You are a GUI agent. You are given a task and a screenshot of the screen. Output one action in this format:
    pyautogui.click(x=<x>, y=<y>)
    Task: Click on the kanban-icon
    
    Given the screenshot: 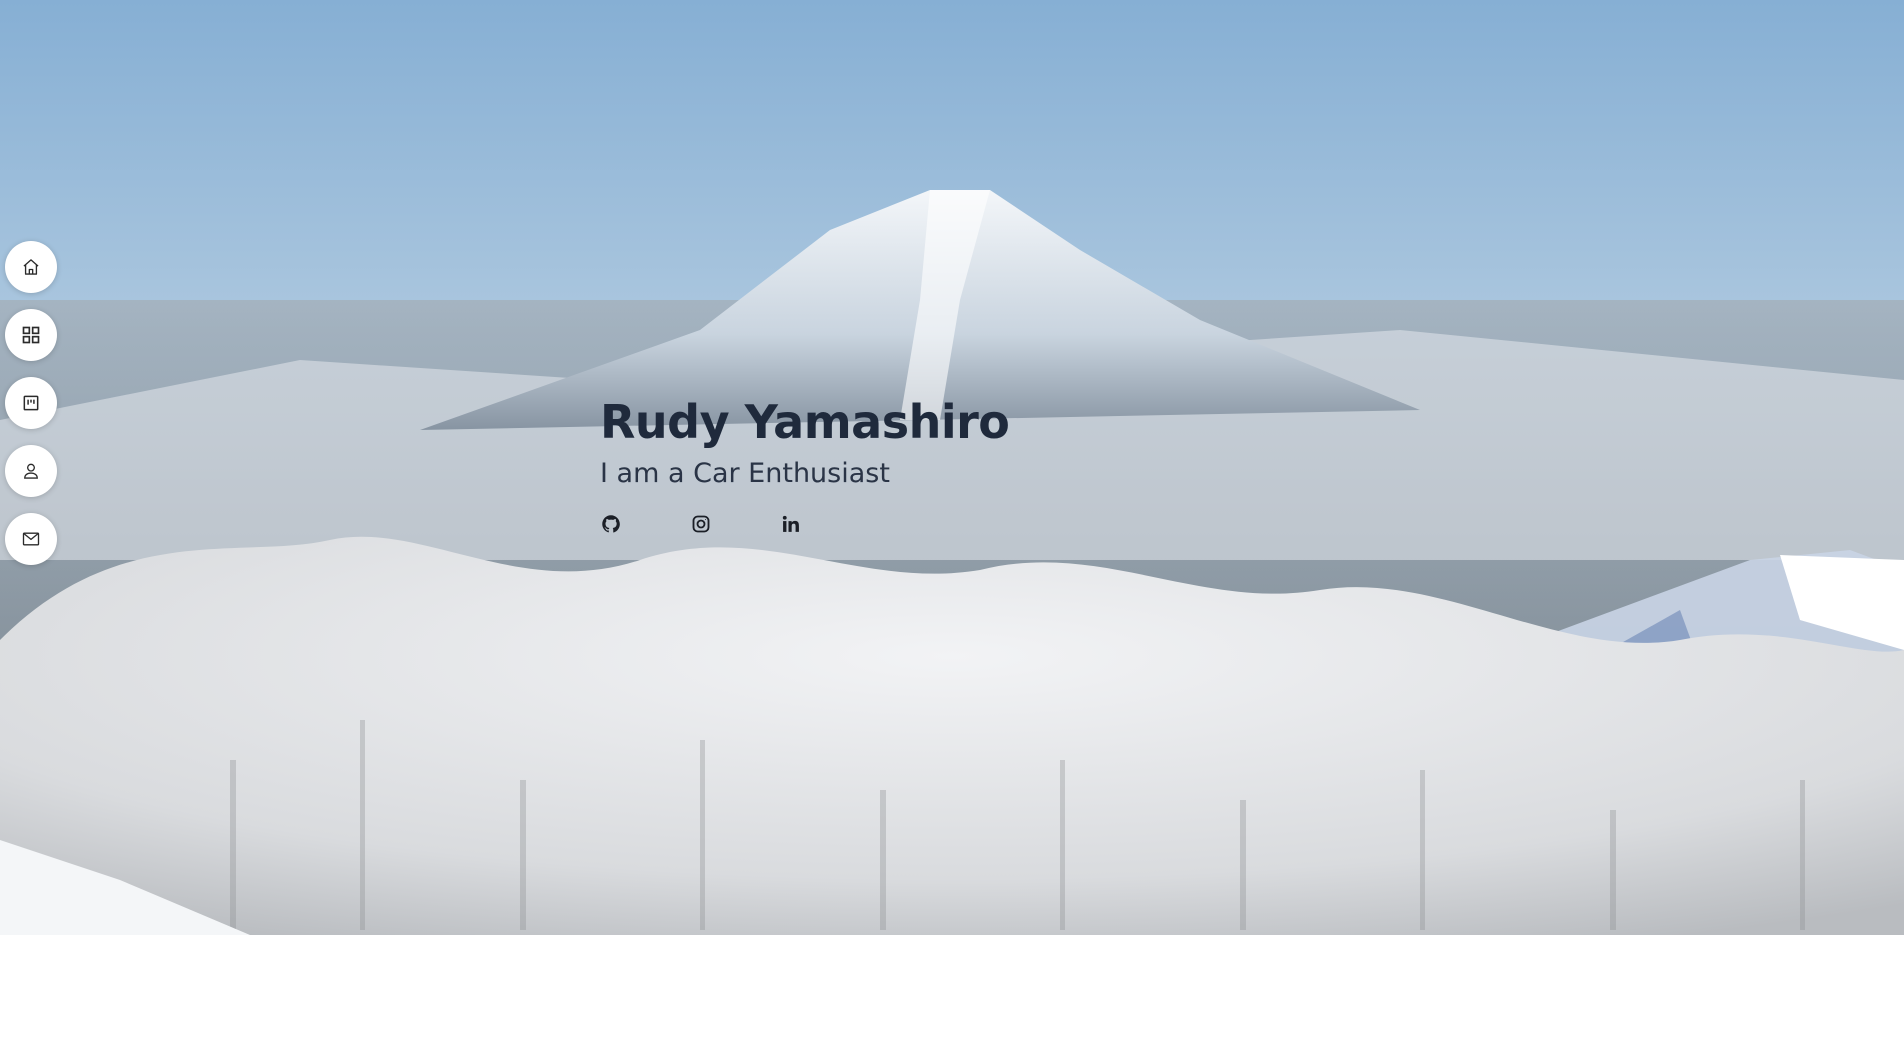 What is the action you would take?
    pyautogui.click(x=31, y=403)
    